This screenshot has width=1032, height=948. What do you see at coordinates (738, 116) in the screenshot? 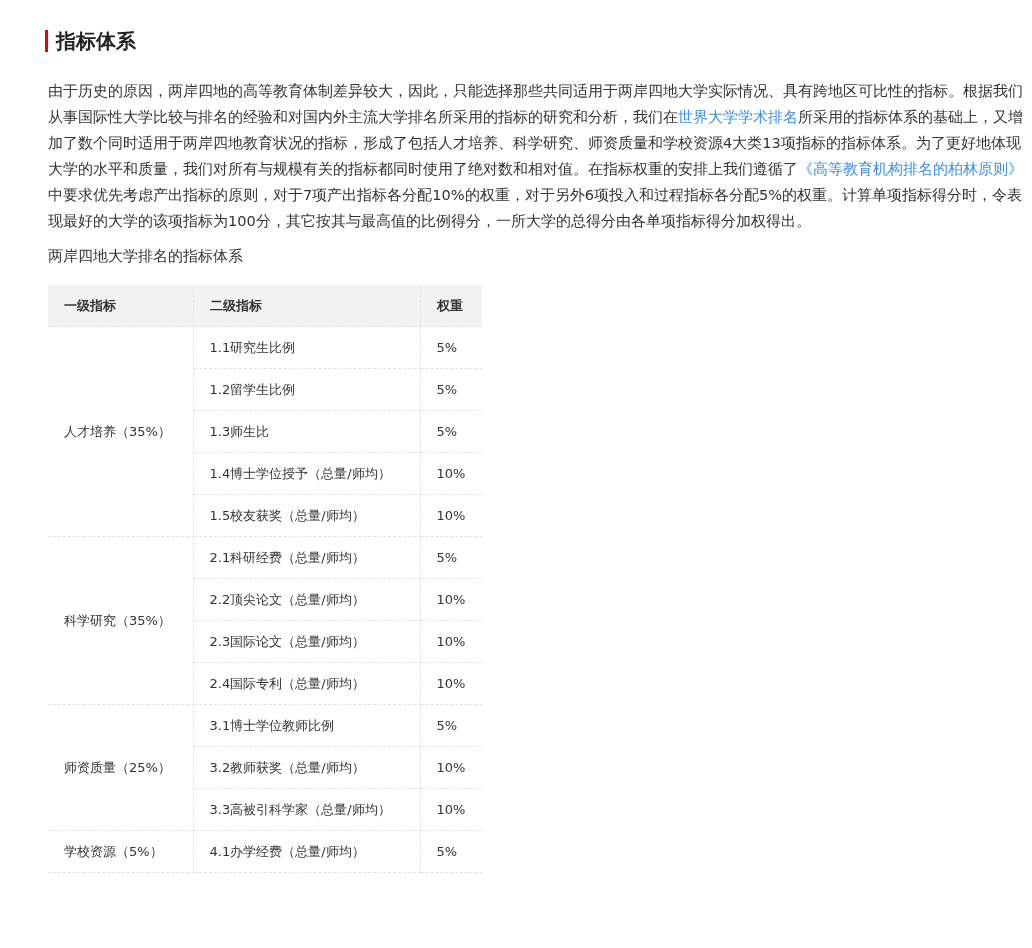
I see `text-link: 世界大学学术排名` at bounding box center [738, 116].